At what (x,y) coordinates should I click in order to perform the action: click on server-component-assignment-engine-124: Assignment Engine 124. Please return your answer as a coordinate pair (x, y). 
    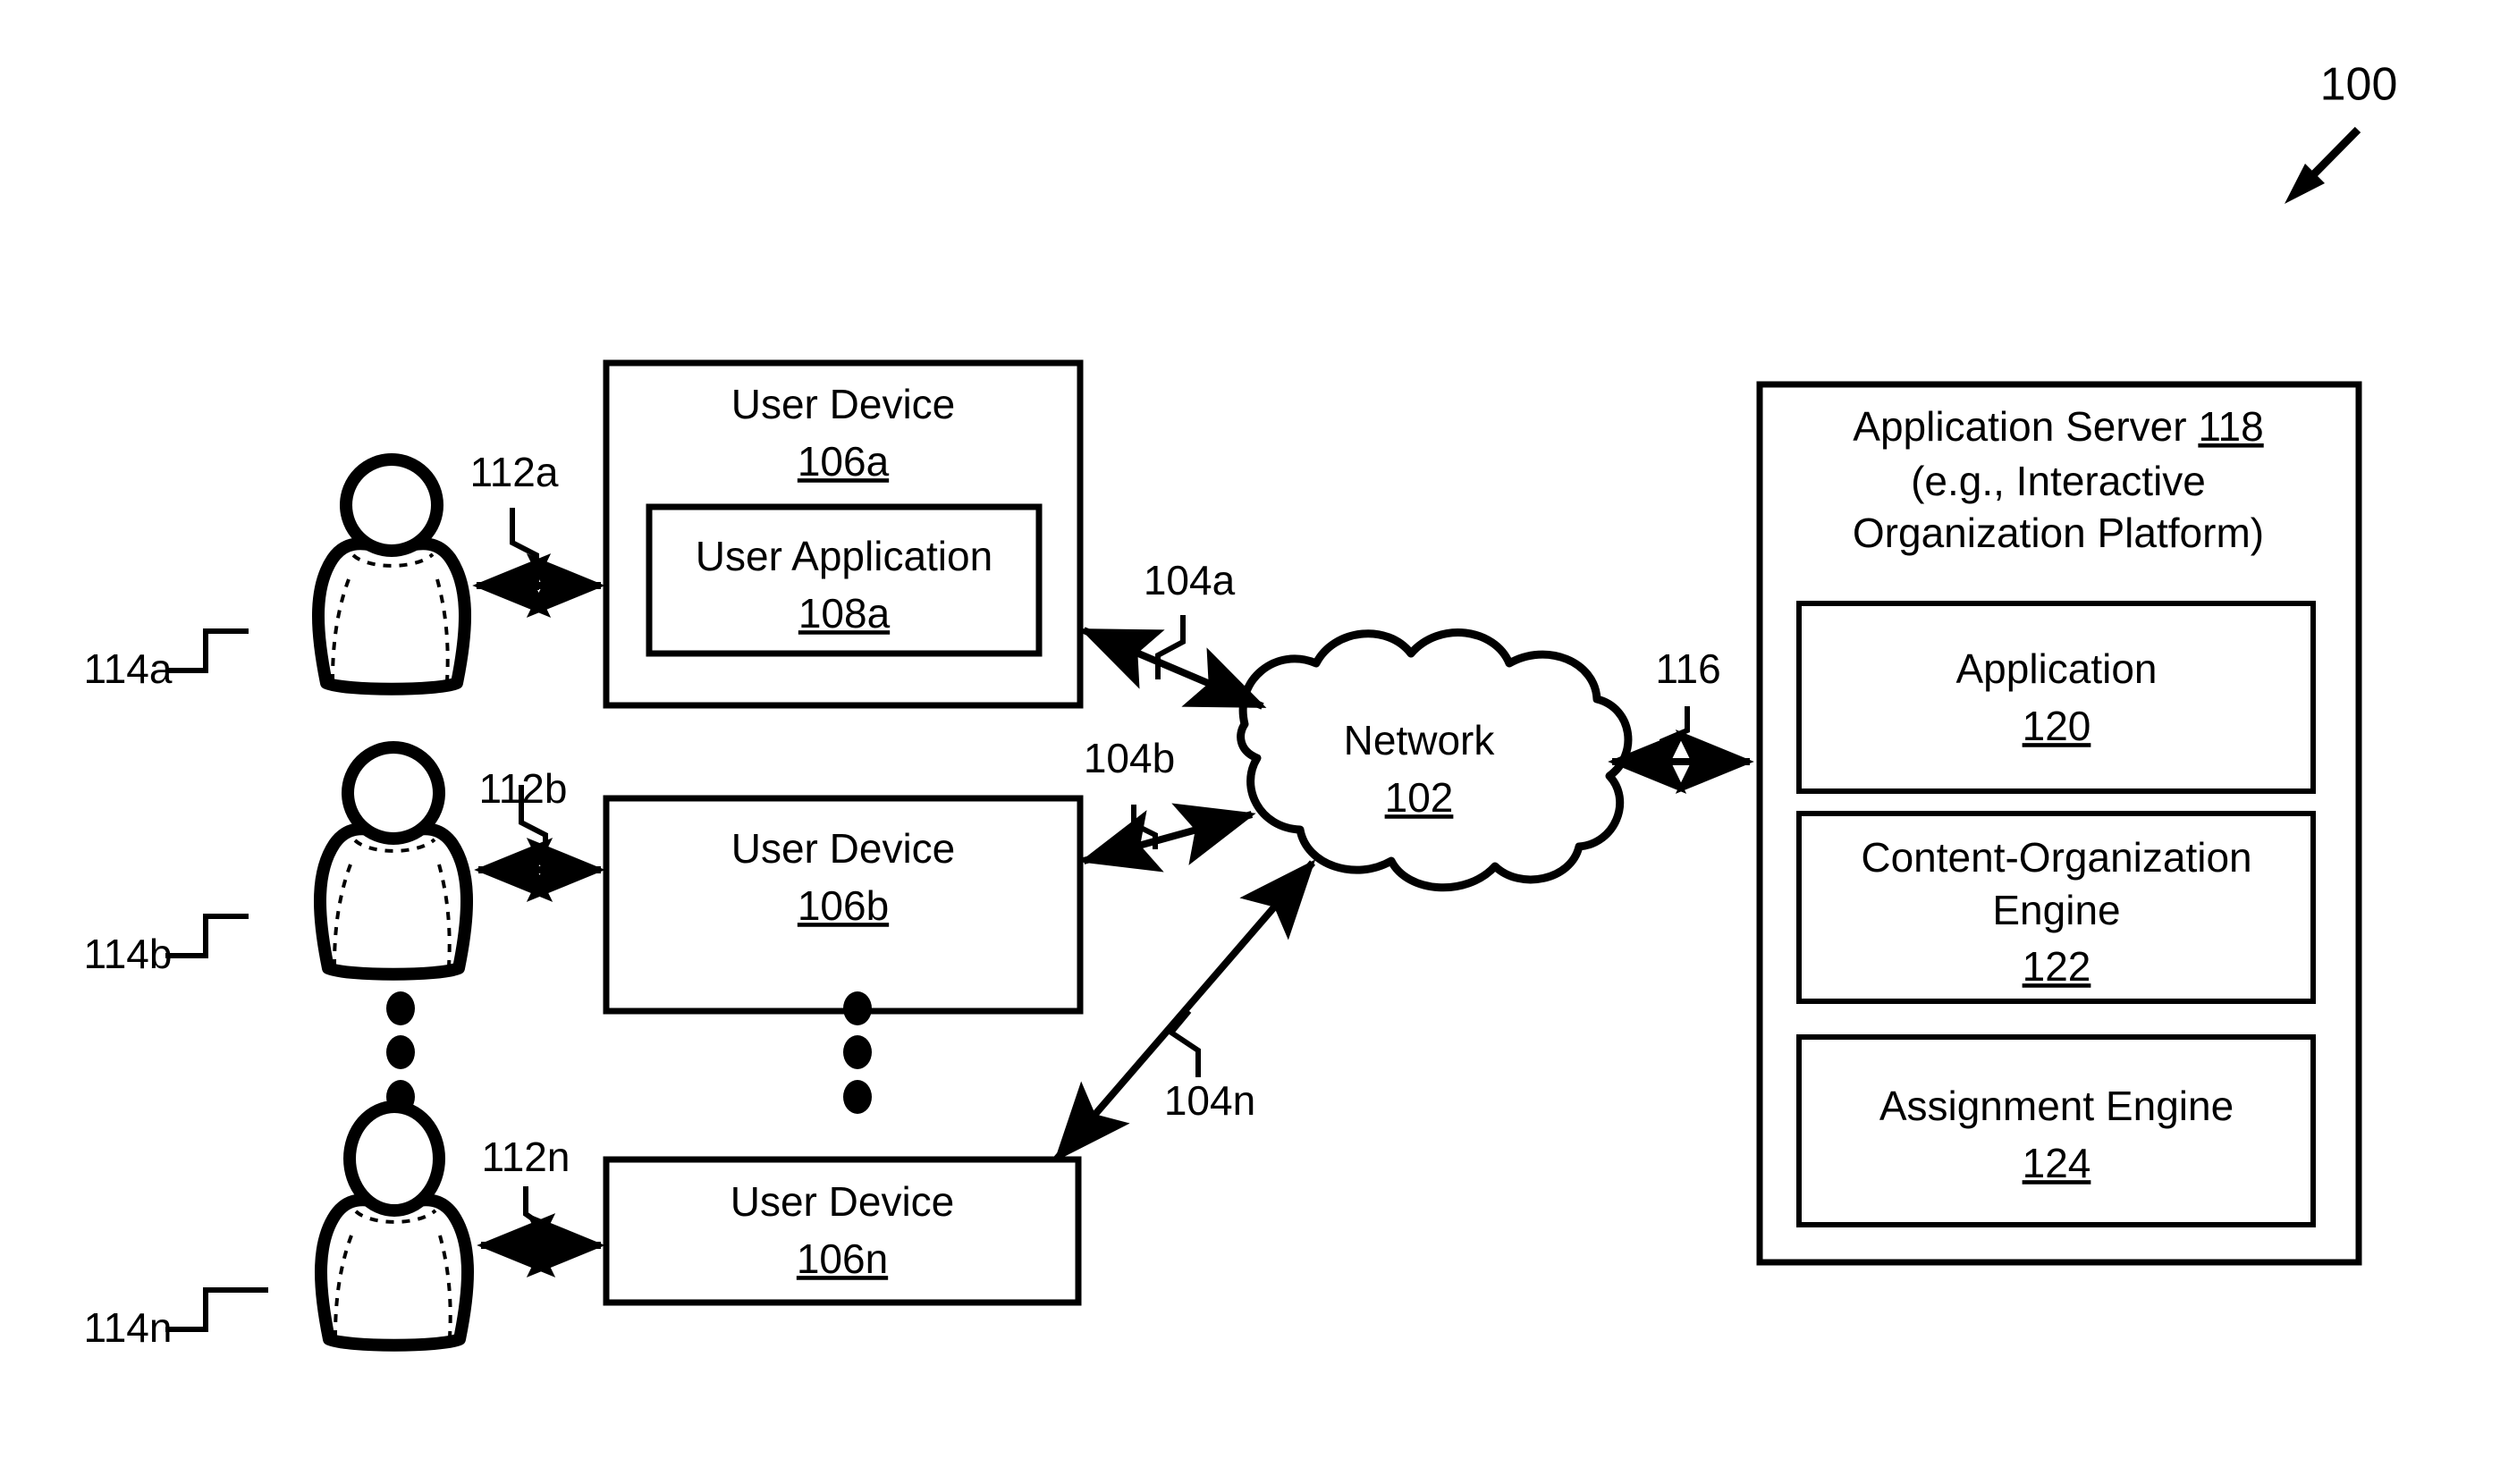
    Looking at the image, I should click on (2056, 1130).